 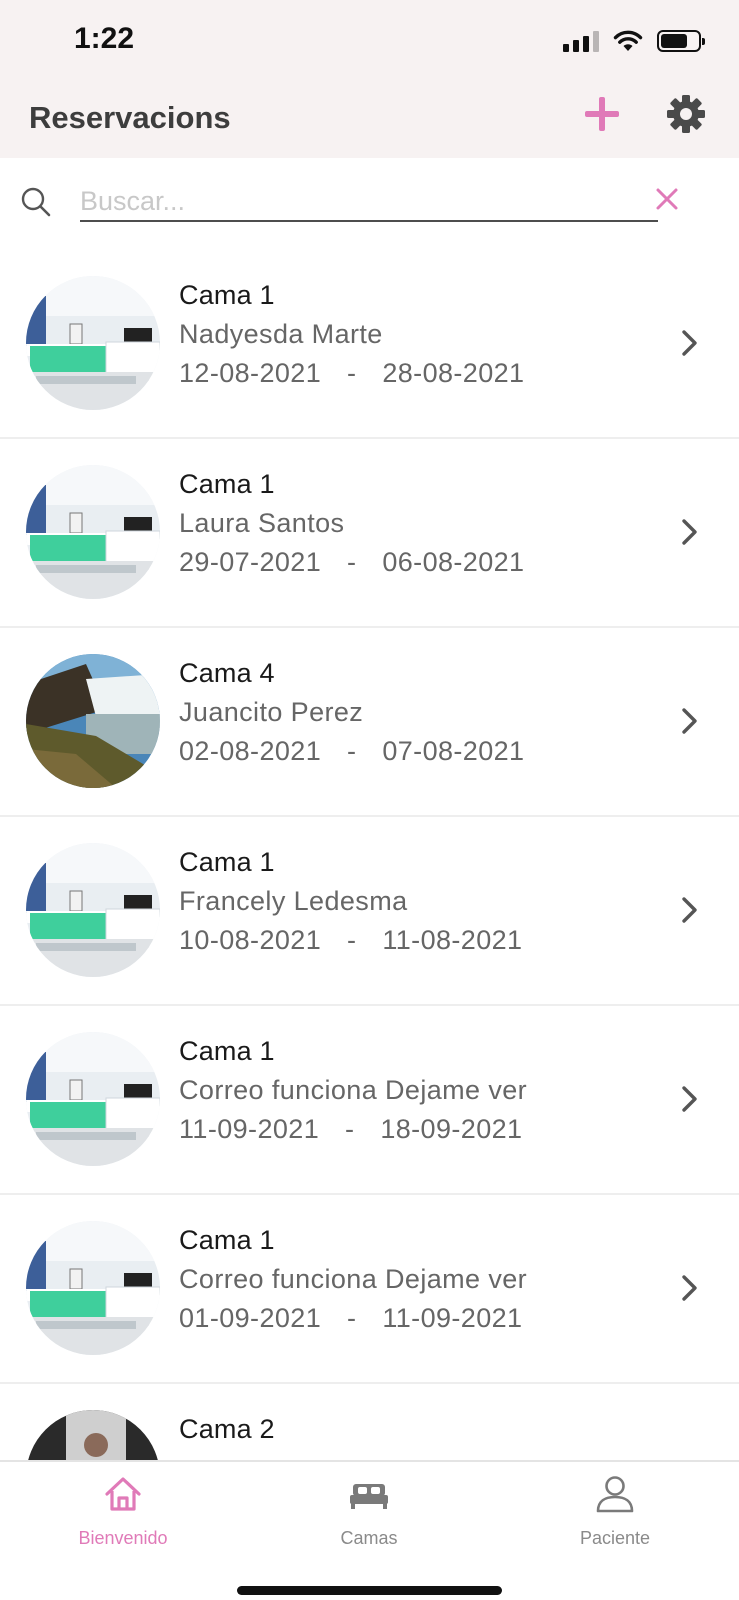 What do you see at coordinates (250, 562) in the screenshot?
I see `start-date: 29-07-2021` at bounding box center [250, 562].